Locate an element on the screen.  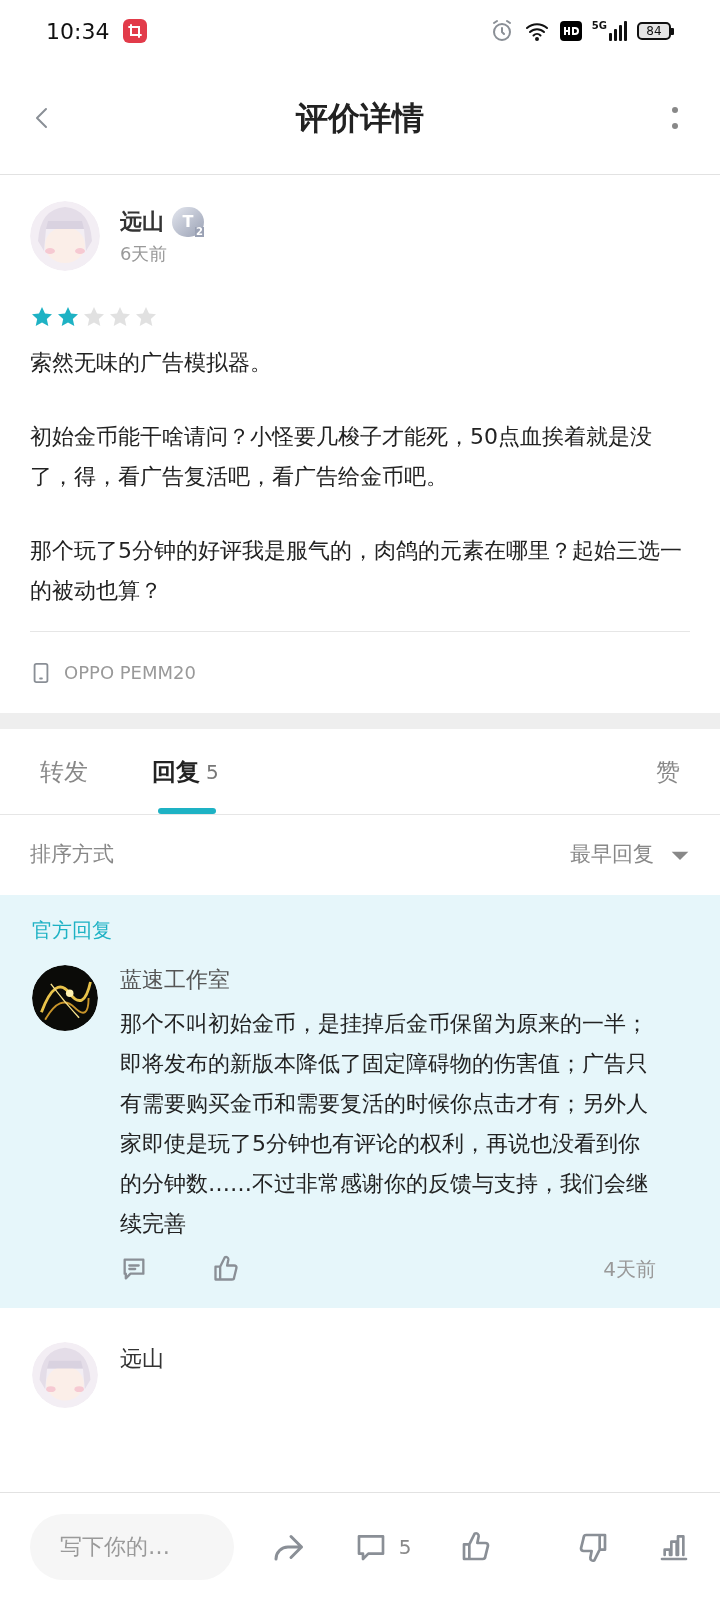
tab: 赞 is located at coordinates (668, 771).